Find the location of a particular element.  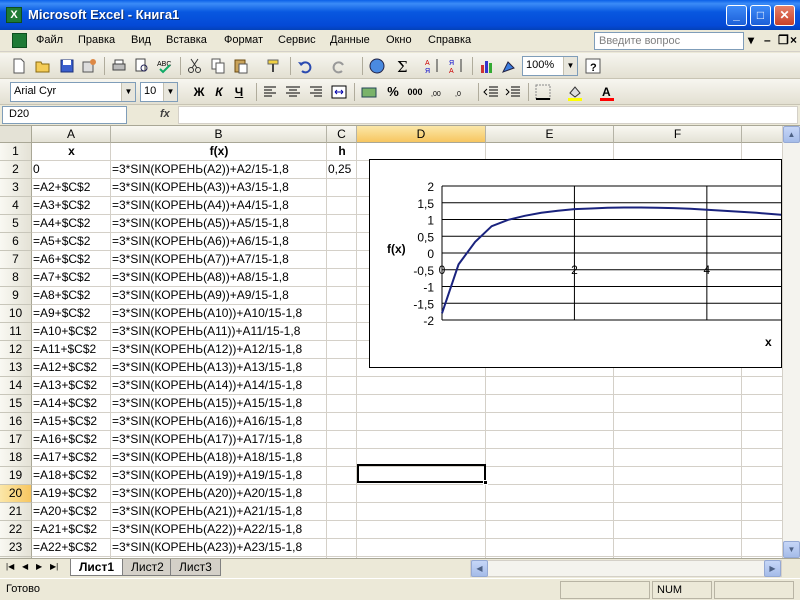

row-header-5: 5 is located at coordinates (16, 224).